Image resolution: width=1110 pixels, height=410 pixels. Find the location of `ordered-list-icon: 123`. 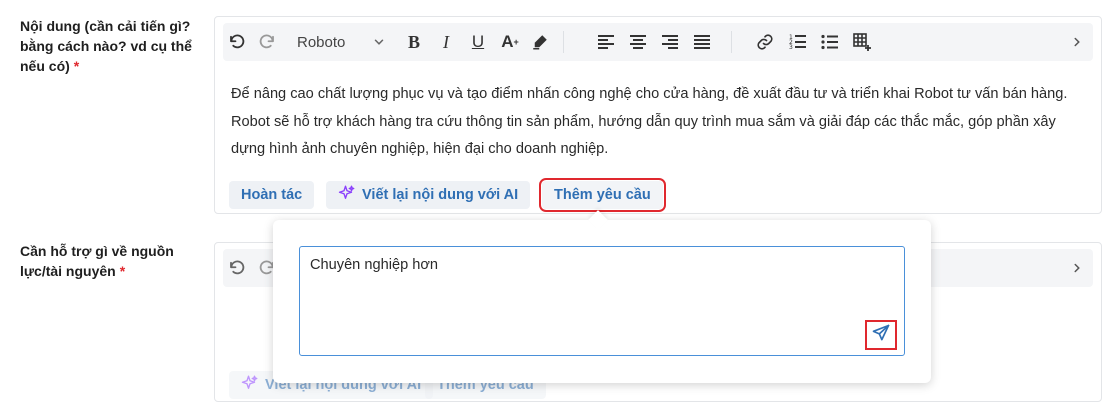

ordered-list-icon: 123 is located at coordinates (798, 42).